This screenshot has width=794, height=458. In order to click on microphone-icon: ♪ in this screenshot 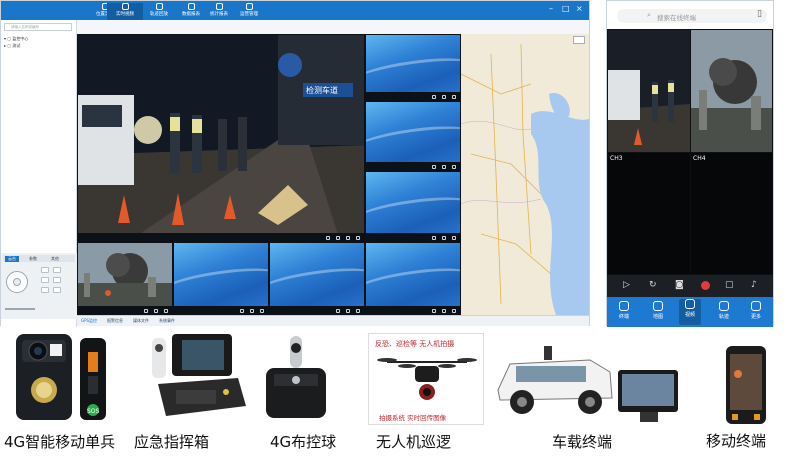, I will do `click(754, 285)`.